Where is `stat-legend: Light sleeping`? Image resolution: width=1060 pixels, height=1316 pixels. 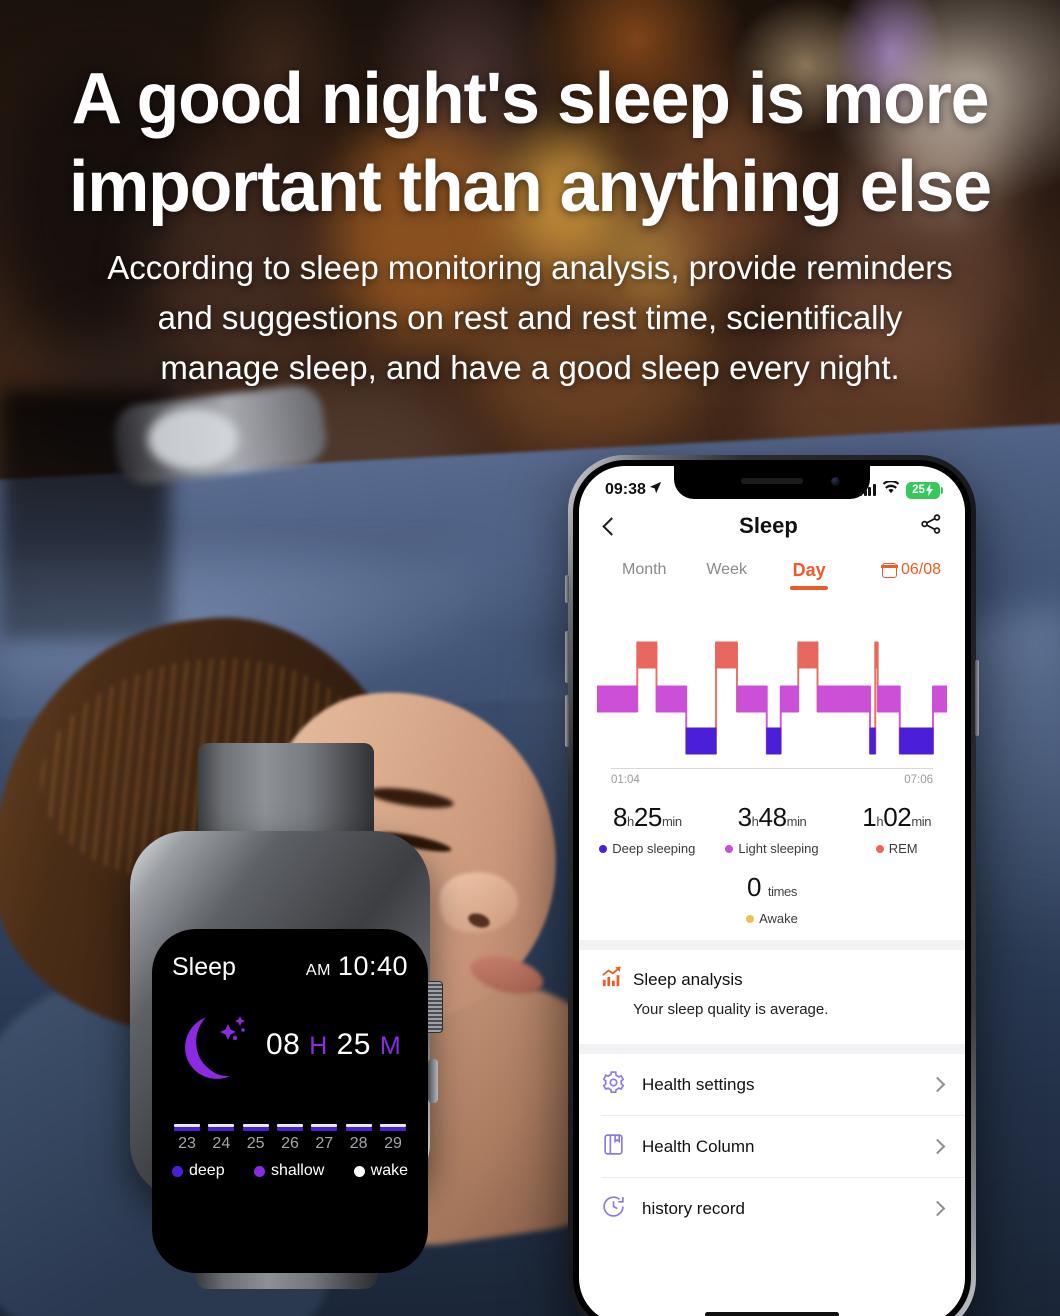
stat-legend: Light sleeping is located at coordinates (772, 848).